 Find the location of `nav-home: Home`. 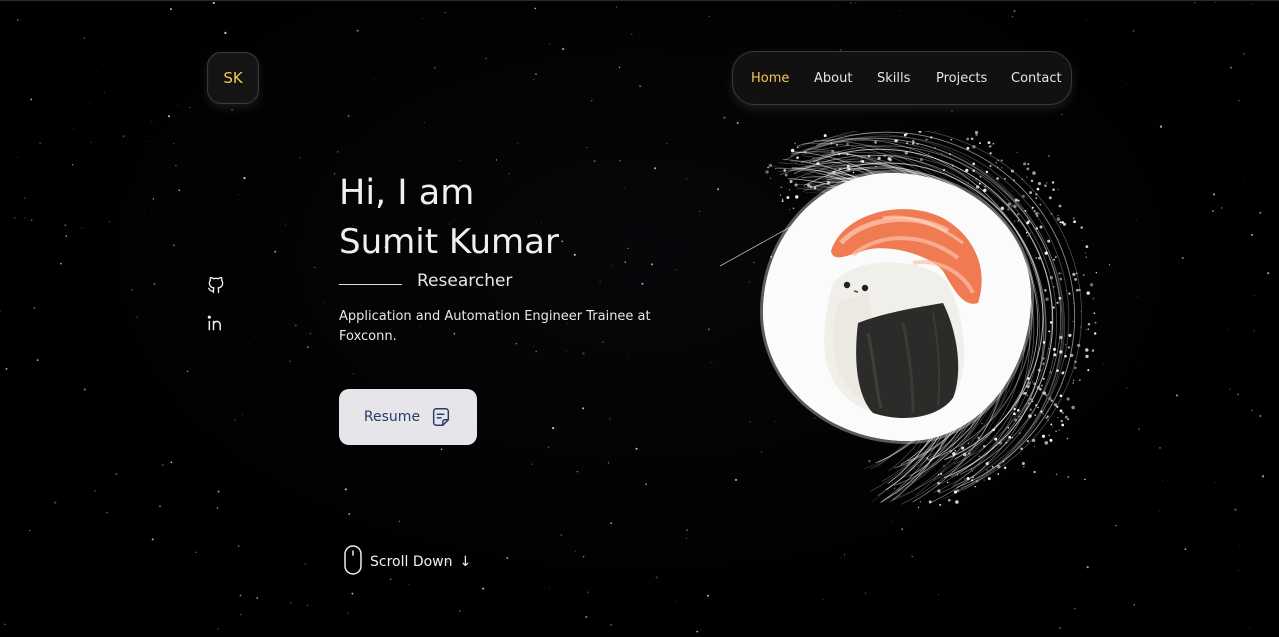

nav-home: Home is located at coordinates (770, 78).